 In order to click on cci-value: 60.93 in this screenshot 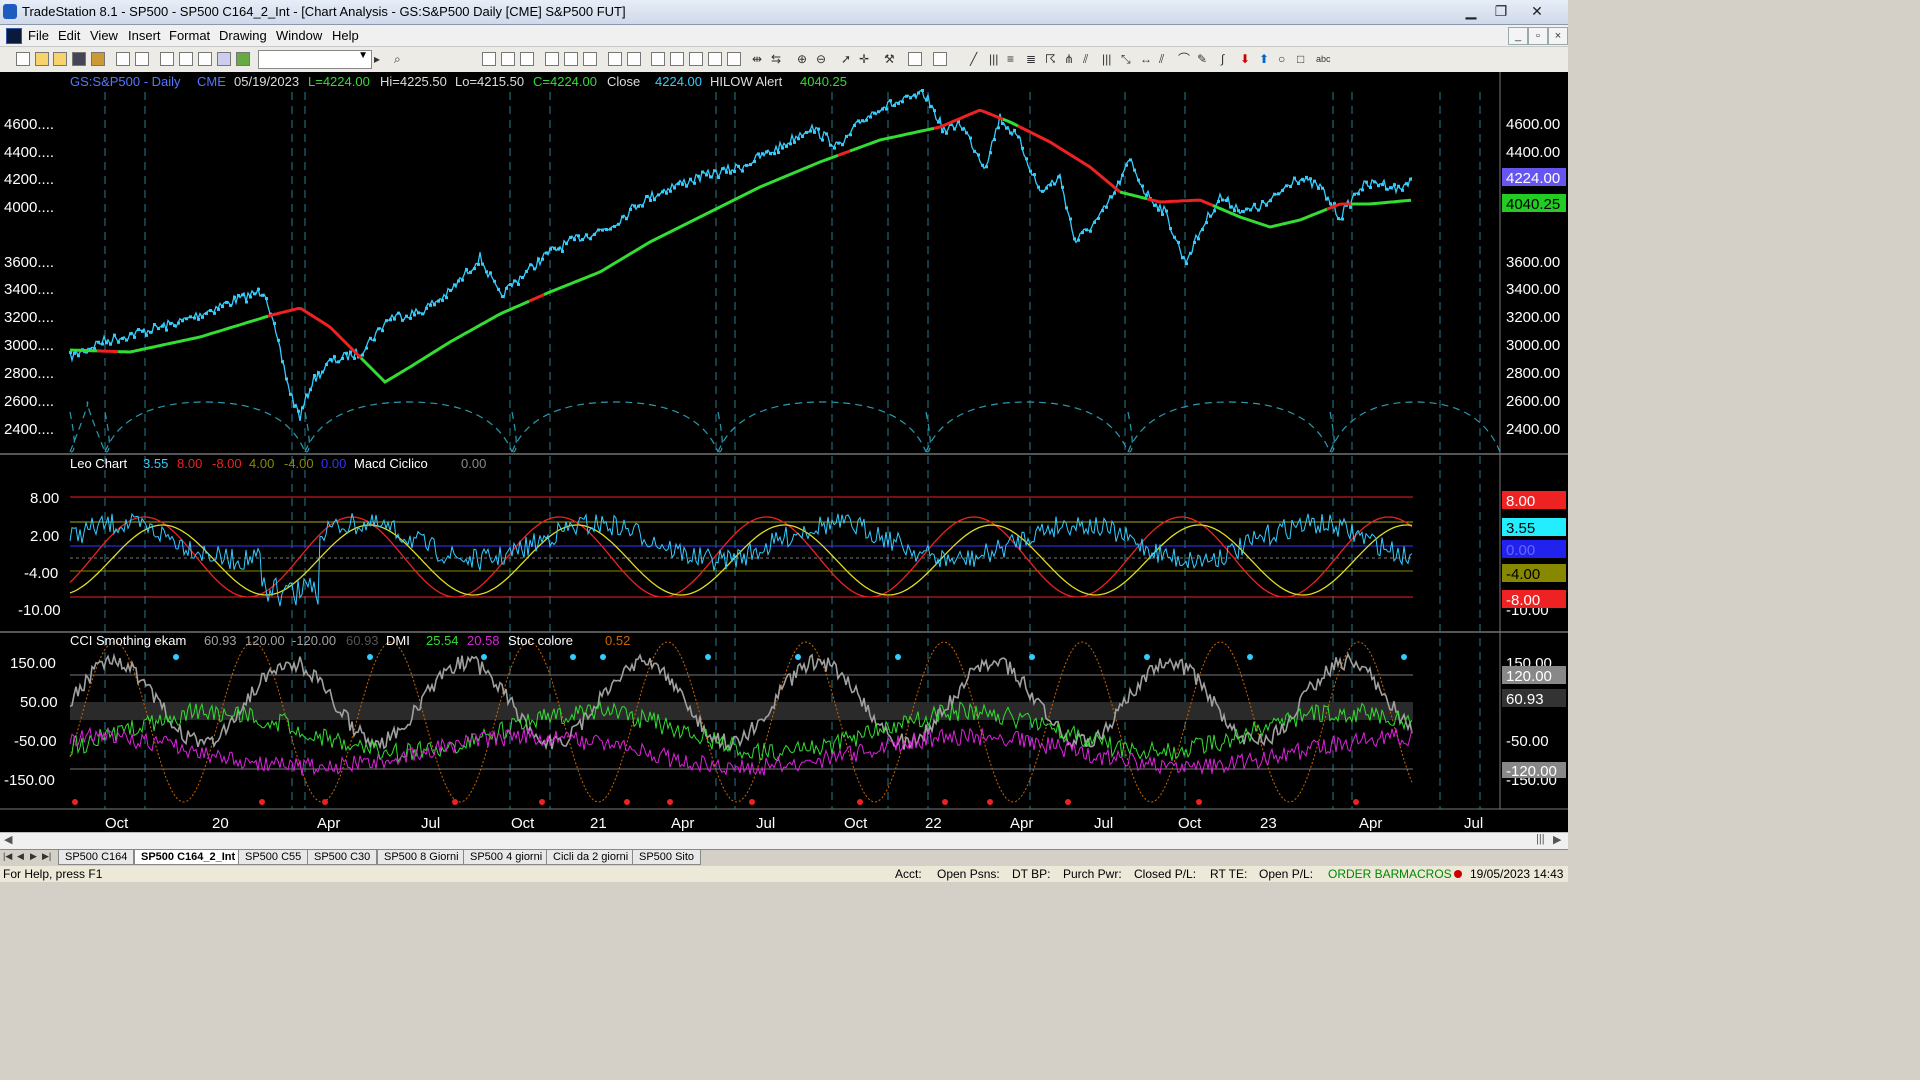, I will do `click(362, 640)`.